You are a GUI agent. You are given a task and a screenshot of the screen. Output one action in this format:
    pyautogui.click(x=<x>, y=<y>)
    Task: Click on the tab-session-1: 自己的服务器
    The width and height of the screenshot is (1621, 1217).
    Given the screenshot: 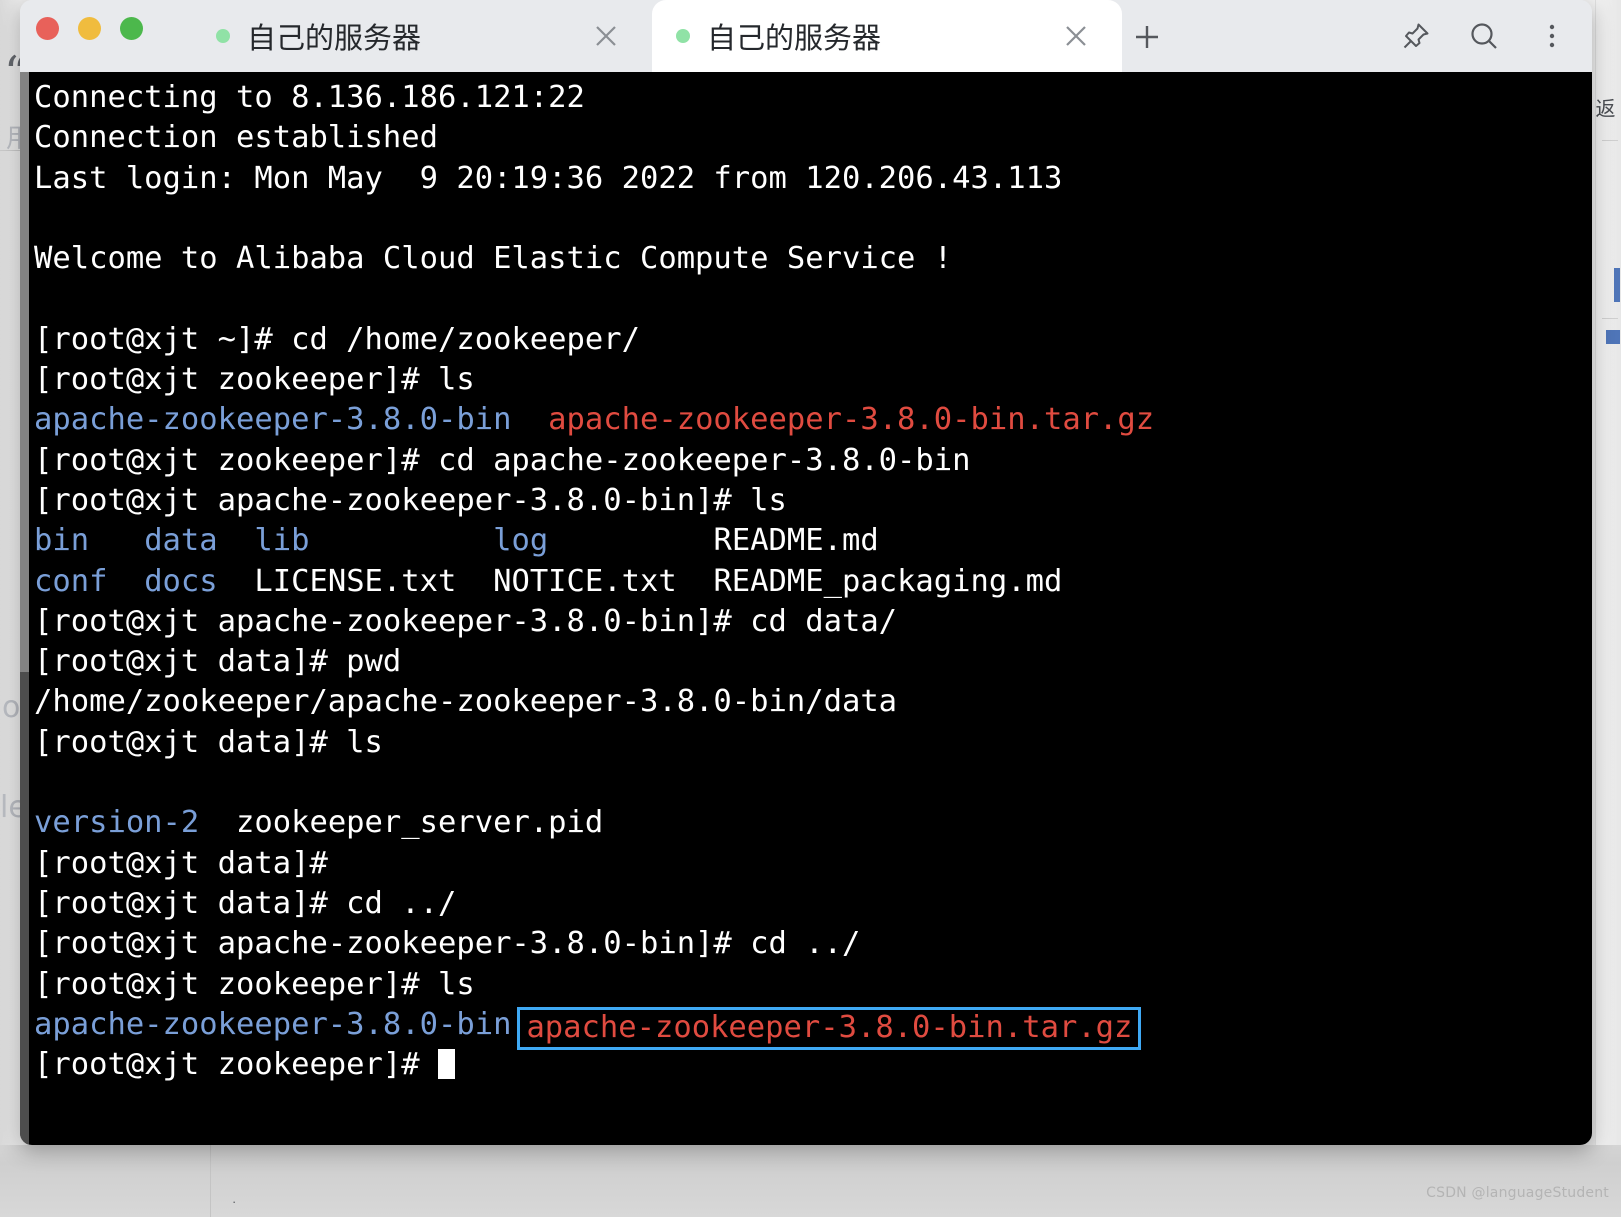 What is the action you would take?
    pyautogui.click(x=422, y=36)
    